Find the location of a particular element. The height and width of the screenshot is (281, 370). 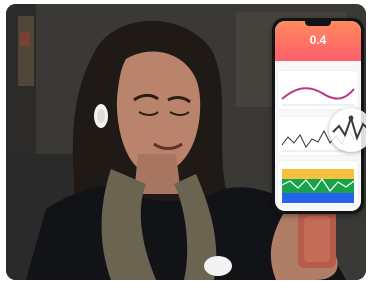

magnifier-lens is located at coordinates (347, 130).